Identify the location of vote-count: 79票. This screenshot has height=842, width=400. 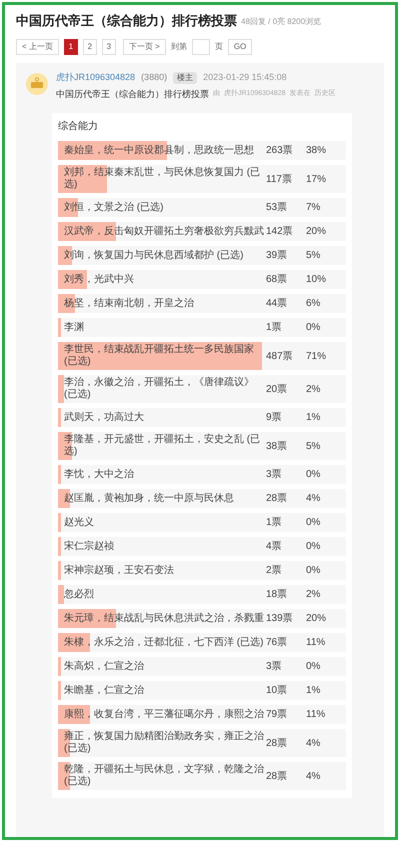
(277, 715).